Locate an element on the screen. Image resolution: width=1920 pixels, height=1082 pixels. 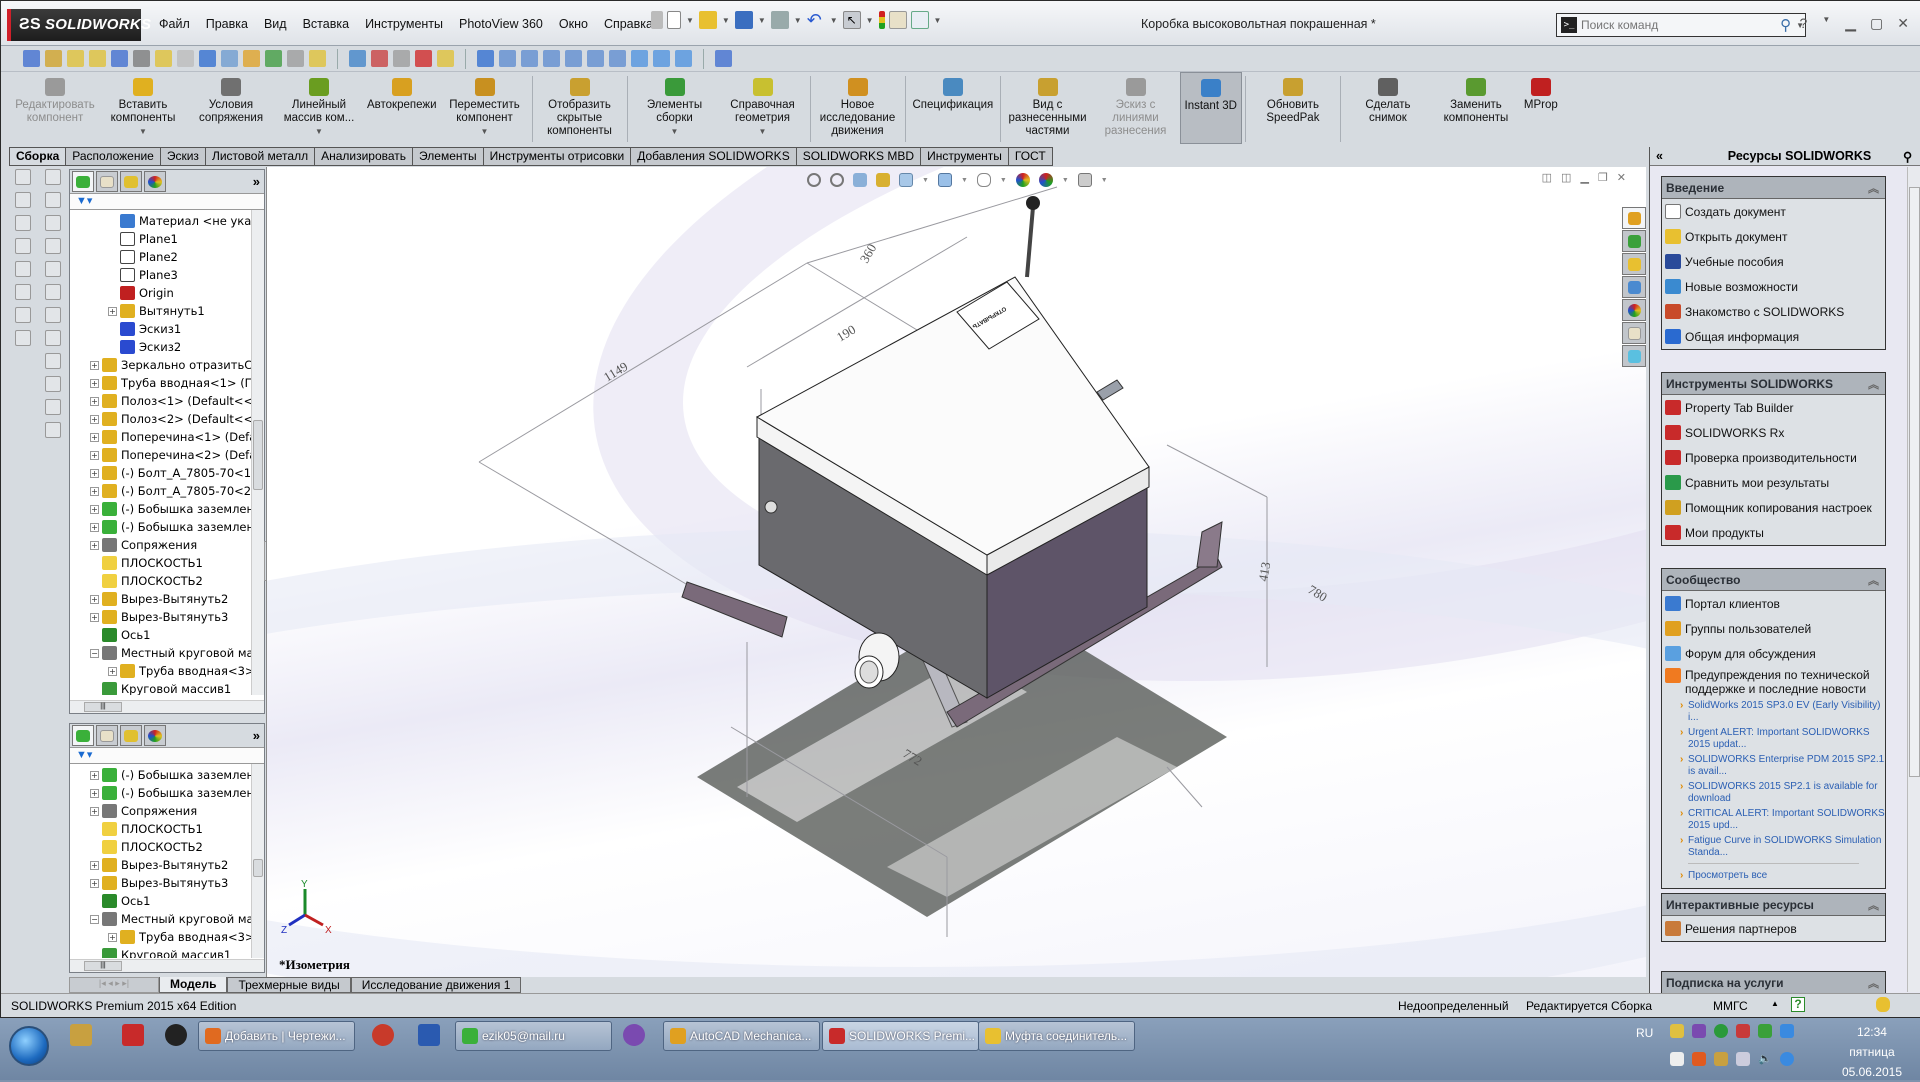
tab-design-library is located at coordinates (1634, 241).